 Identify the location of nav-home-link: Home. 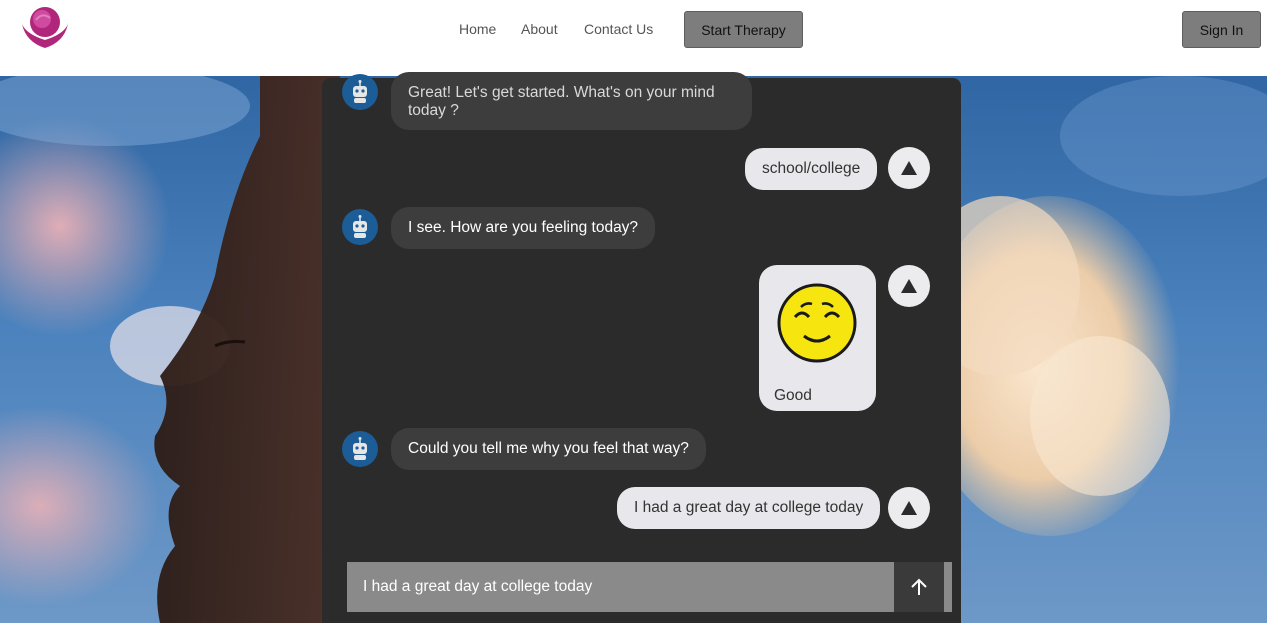
(477, 29).